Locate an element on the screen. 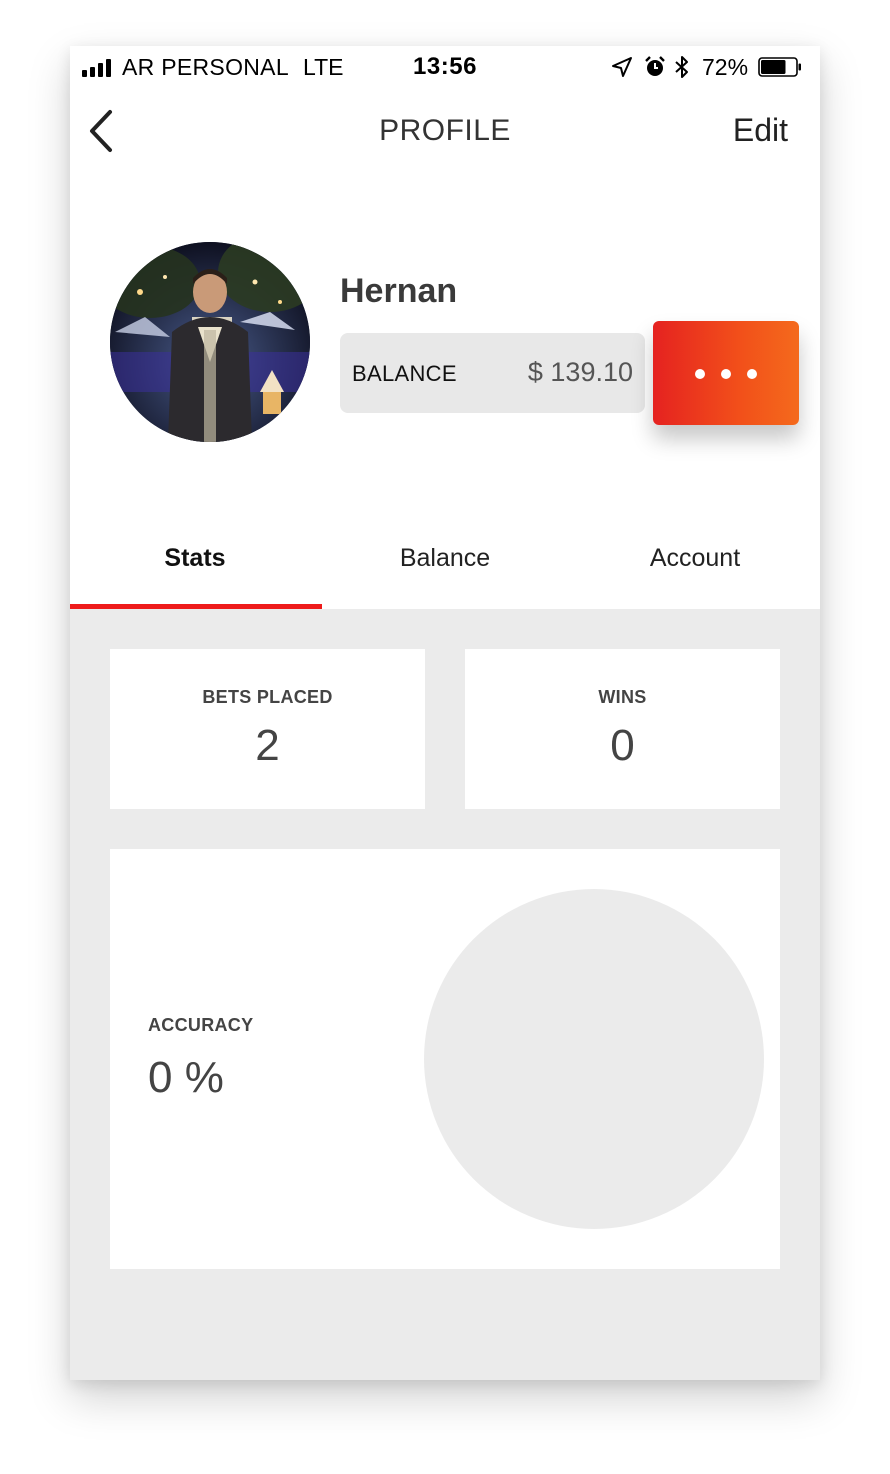 This screenshot has height=1474, width=890. balance-value: $ 139.10 is located at coordinates (580, 372).